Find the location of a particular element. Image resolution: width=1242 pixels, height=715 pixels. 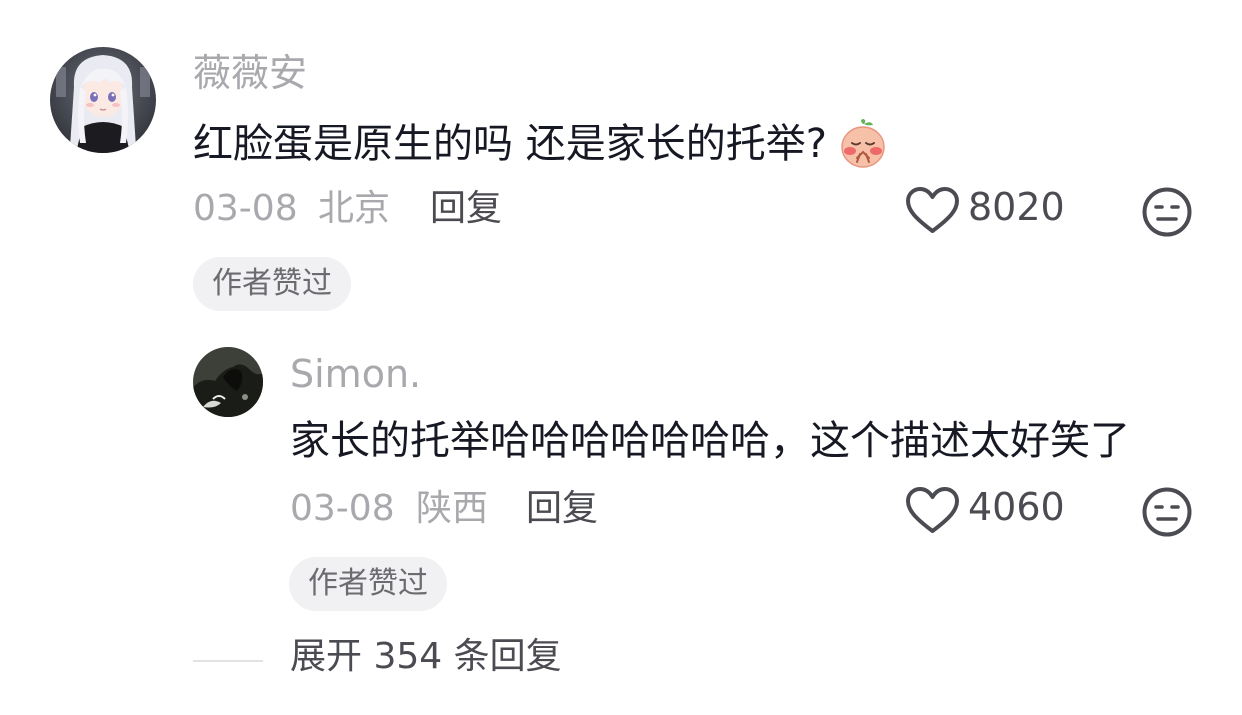

like-count: 8020 is located at coordinates (1016, 207).